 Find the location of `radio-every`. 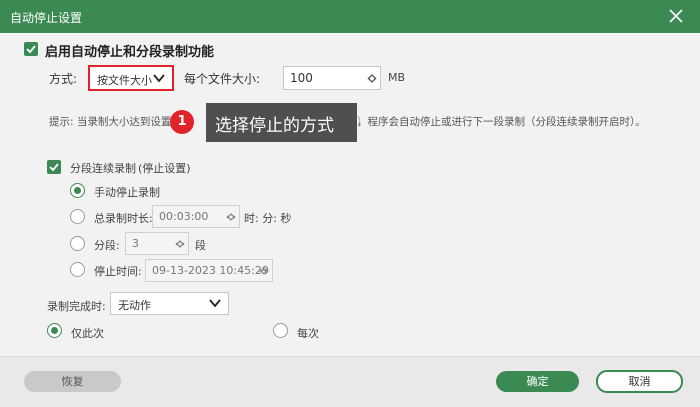

radio-every is located at coordinates (280, 330).